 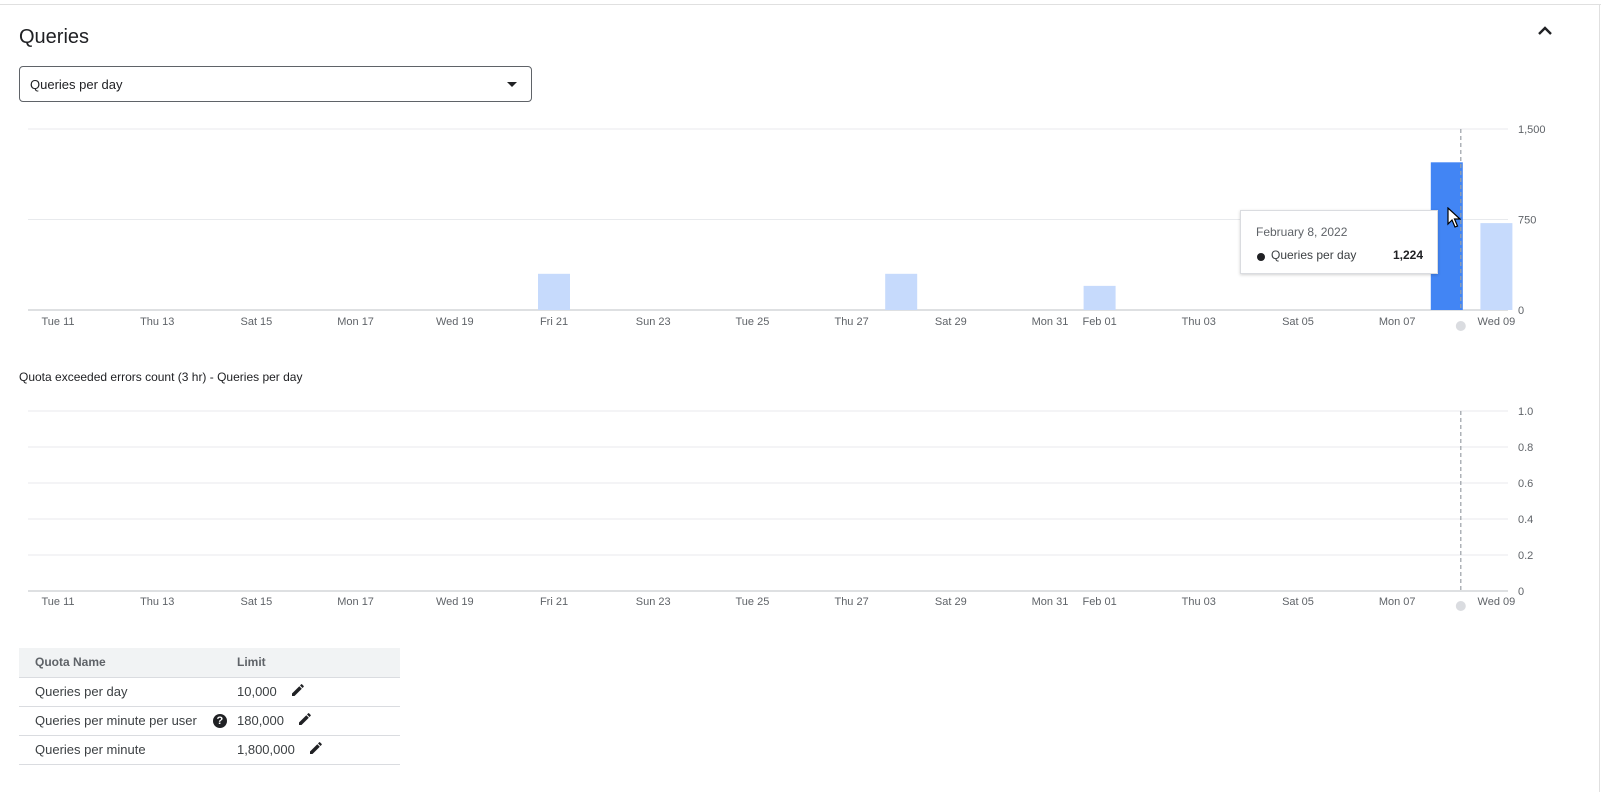 What do you see at coordinates (1525, 484) in the screenshot?
I see `y-tick-label: 0.6` at bounding box center [1525, 484].